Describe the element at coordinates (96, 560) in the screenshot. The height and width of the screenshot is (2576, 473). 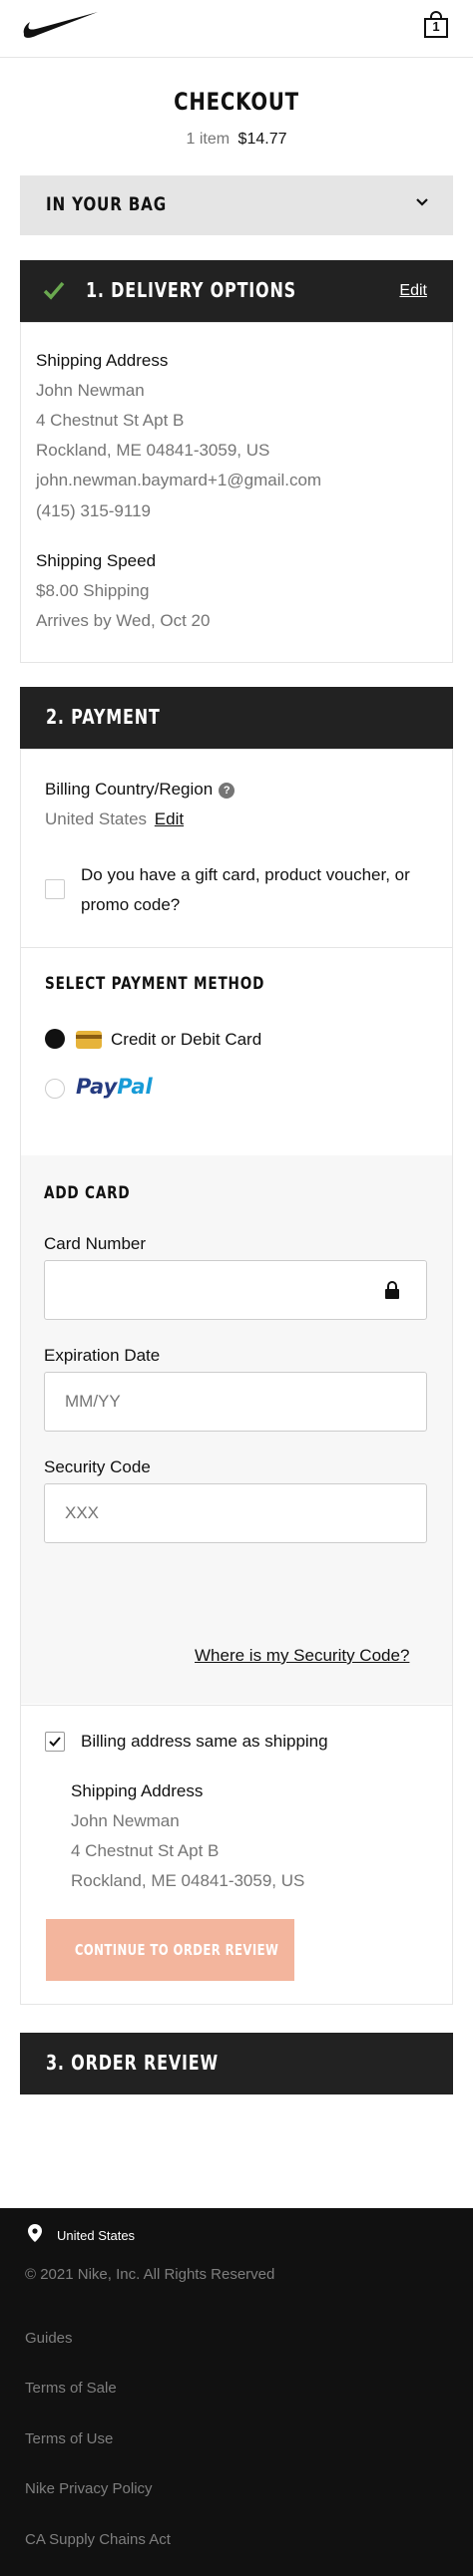
I see `shipping-speed-label: Shipping Speed` at that location.